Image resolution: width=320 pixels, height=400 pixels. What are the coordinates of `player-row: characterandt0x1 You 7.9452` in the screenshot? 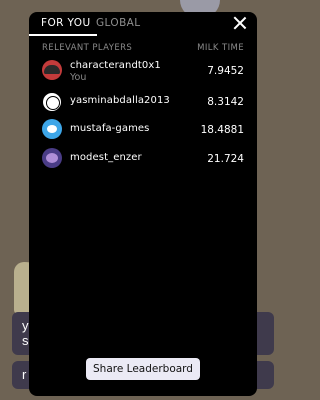 It's located at (143, 72).